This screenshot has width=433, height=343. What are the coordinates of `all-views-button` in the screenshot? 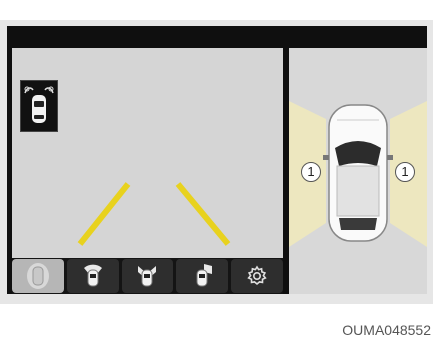 It's located at (38, 276).